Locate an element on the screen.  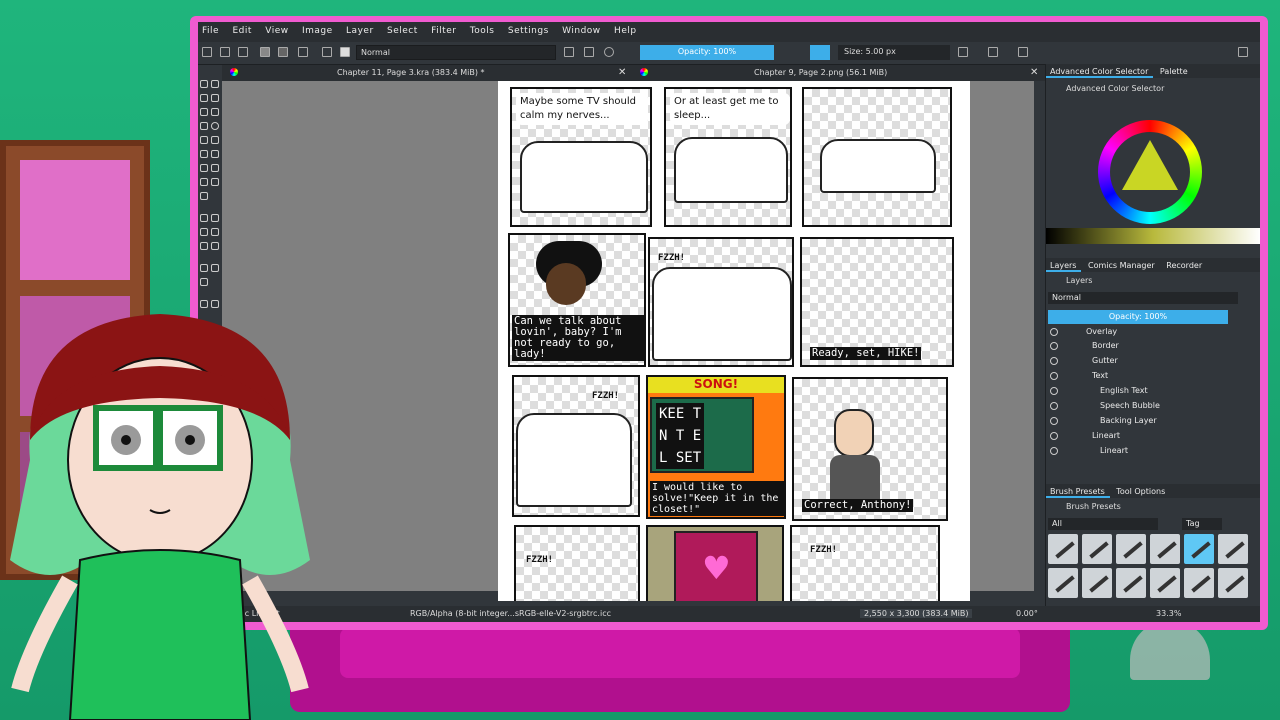
color-wheel is located at coordinates (1150, 172).